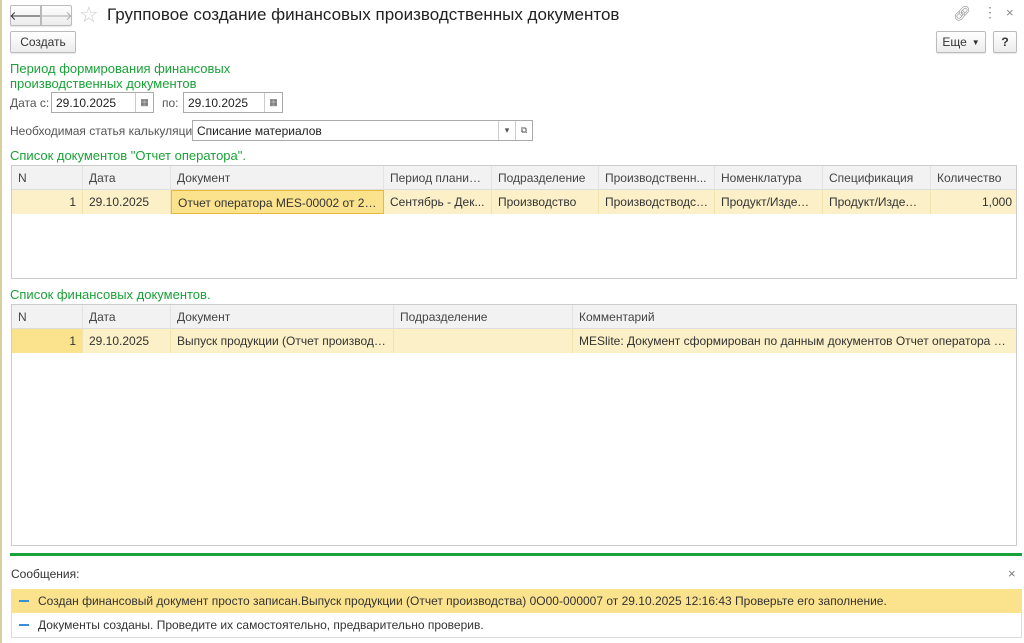  I want to click on link-icon: 🔗︎, so click(962, 13).